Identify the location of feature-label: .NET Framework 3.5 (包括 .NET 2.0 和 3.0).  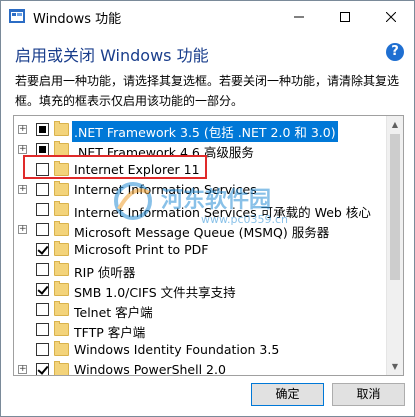
(205, 131).